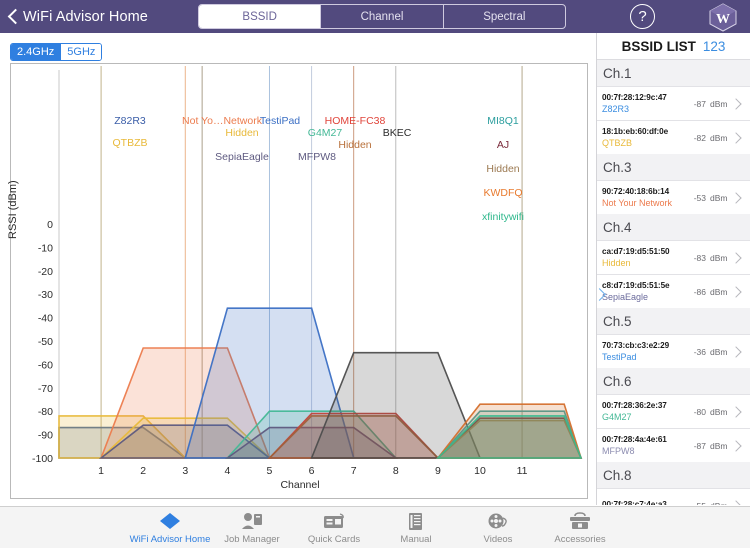 The image size is (750, 548). Describe the element at coordinates (503, 121) in the screenshot. I see `ap-chart-label: MI8Q1` at that location.